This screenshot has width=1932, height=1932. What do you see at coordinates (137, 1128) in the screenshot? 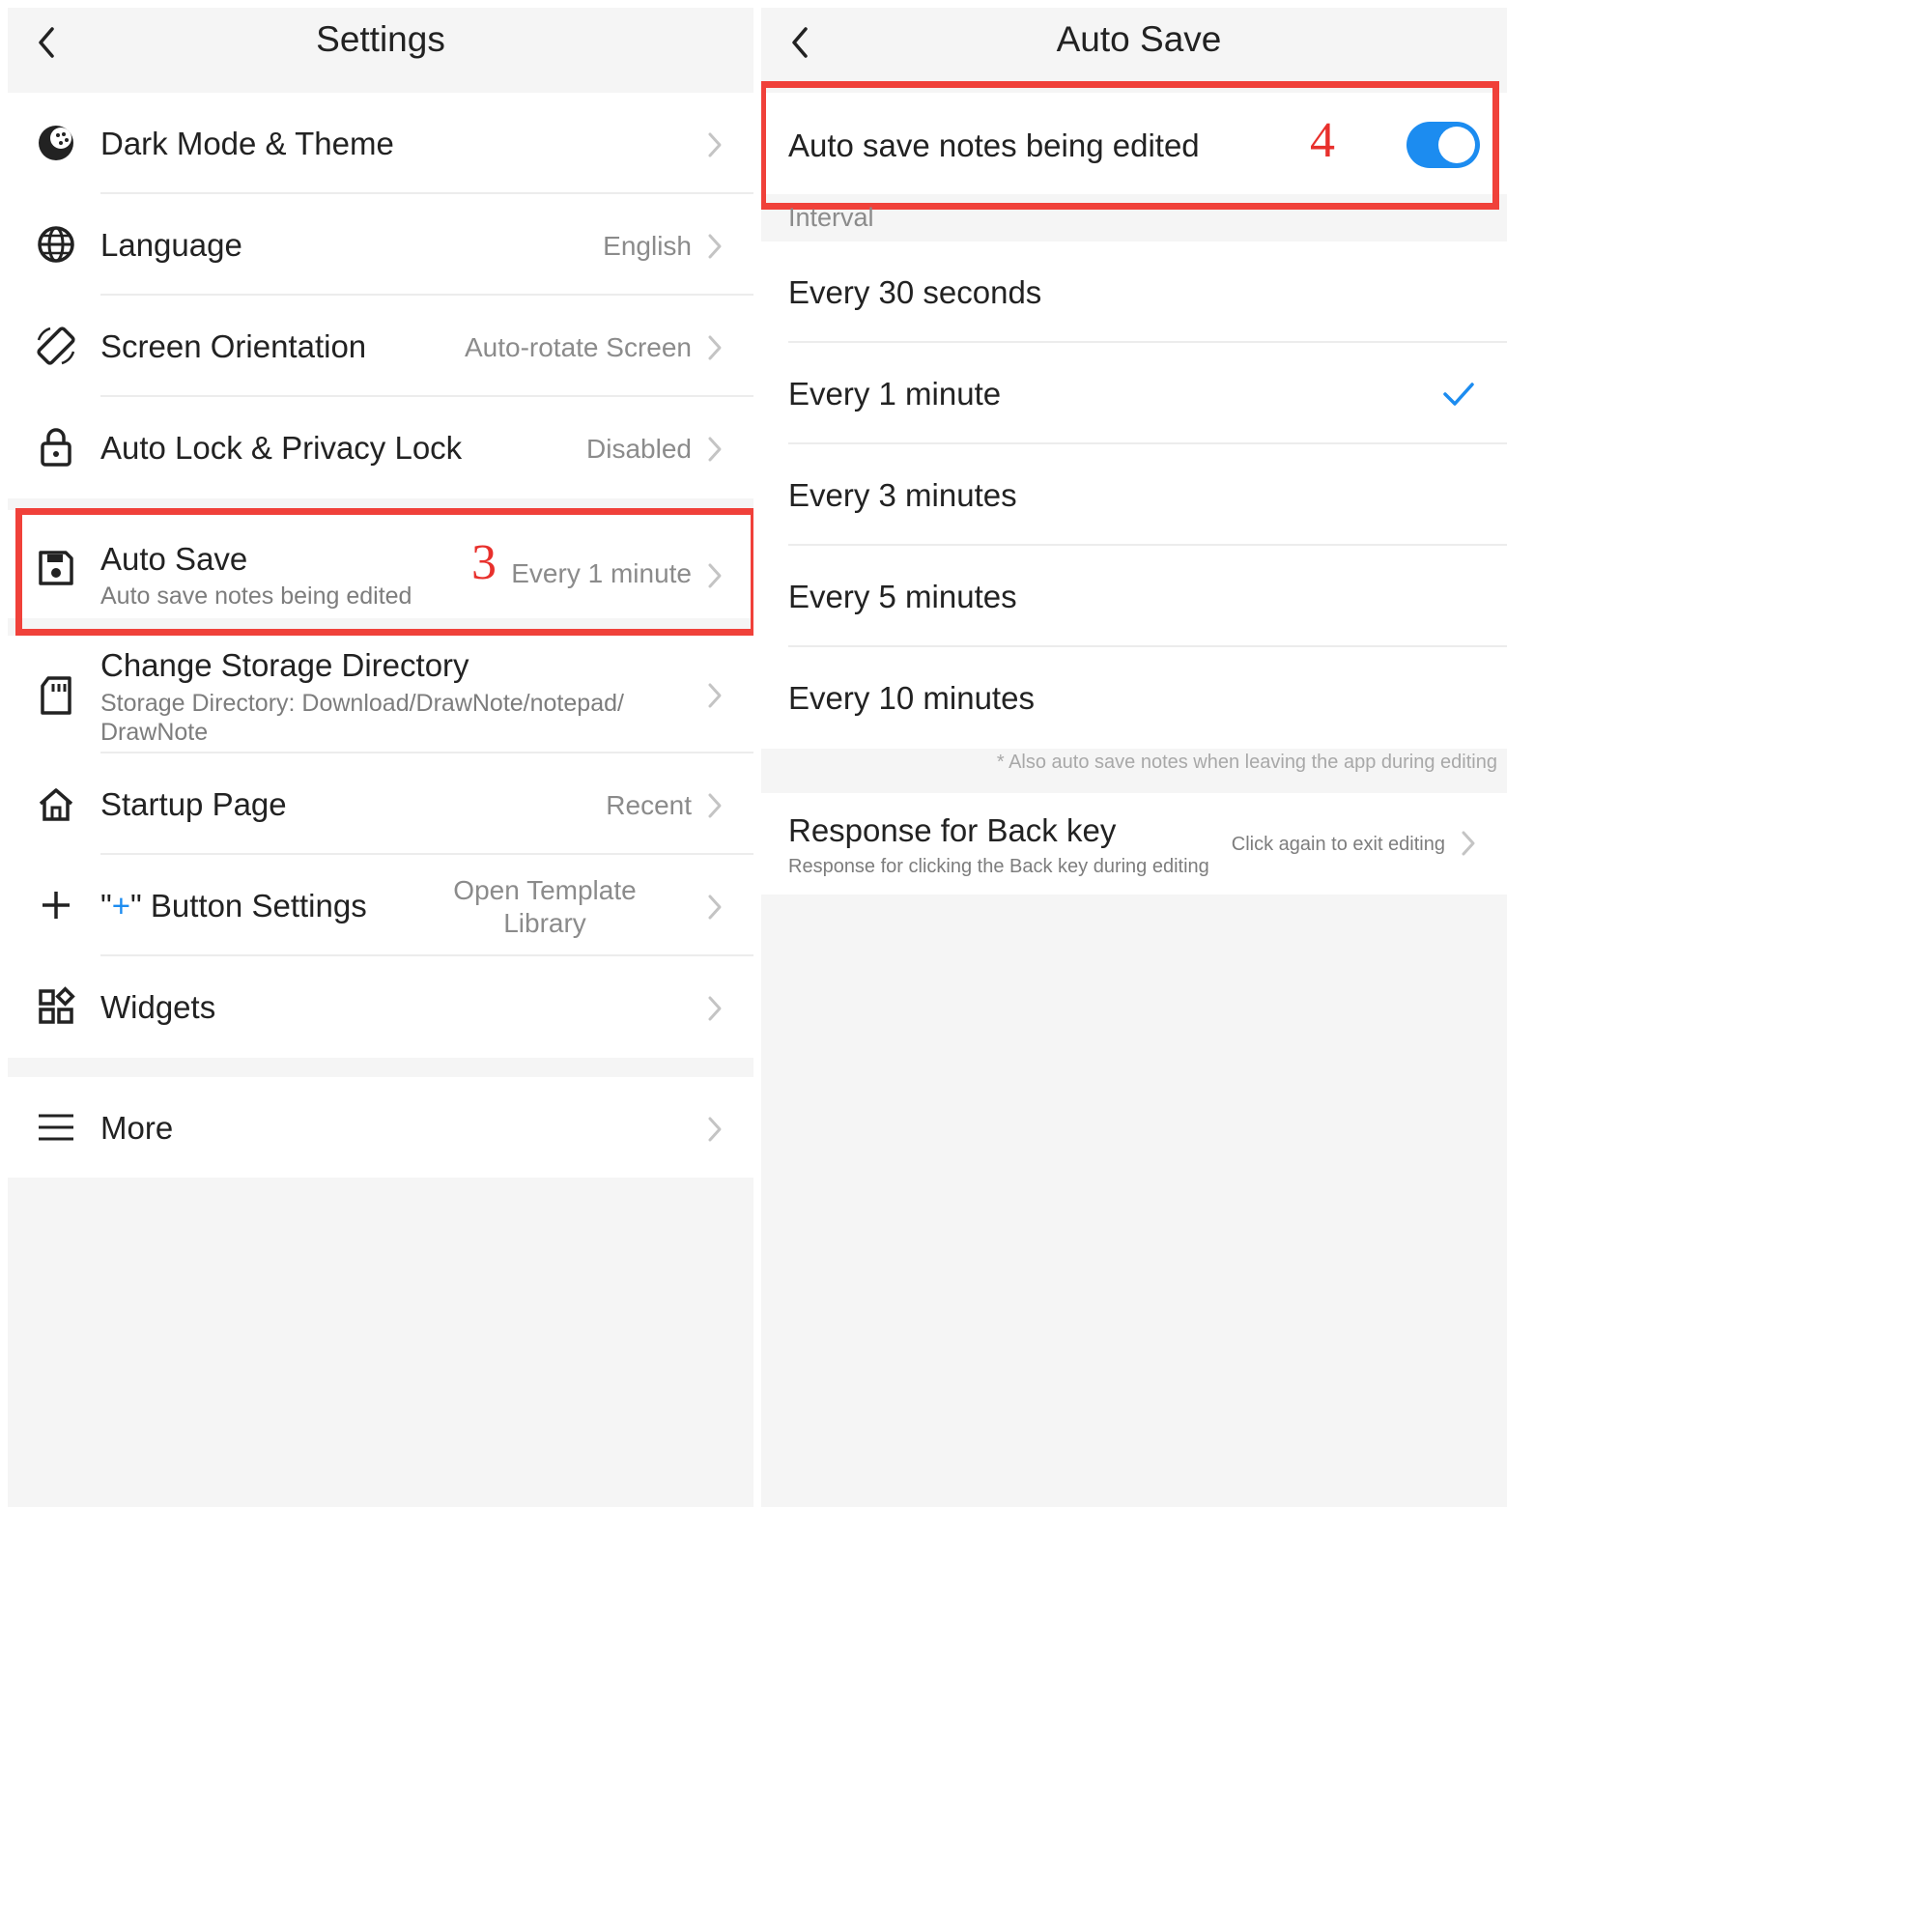
I see `settings-item-label: More` at bounding box center [137, 1128].